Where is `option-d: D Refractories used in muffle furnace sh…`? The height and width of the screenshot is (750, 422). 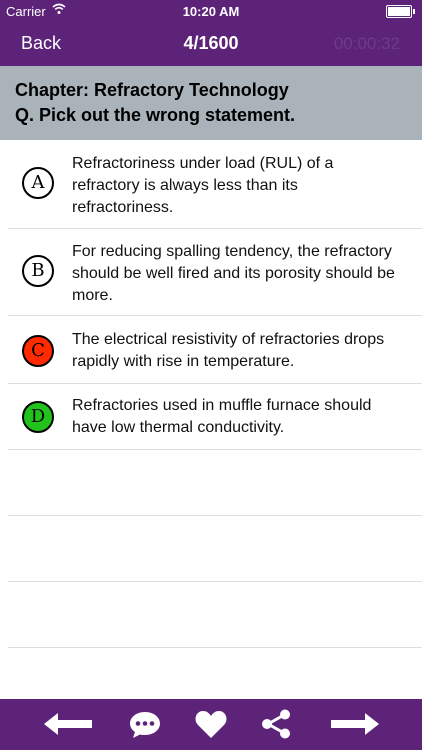 option-d: D Refractories used in muffle furnace sh… is located at coordinates (211, 419).